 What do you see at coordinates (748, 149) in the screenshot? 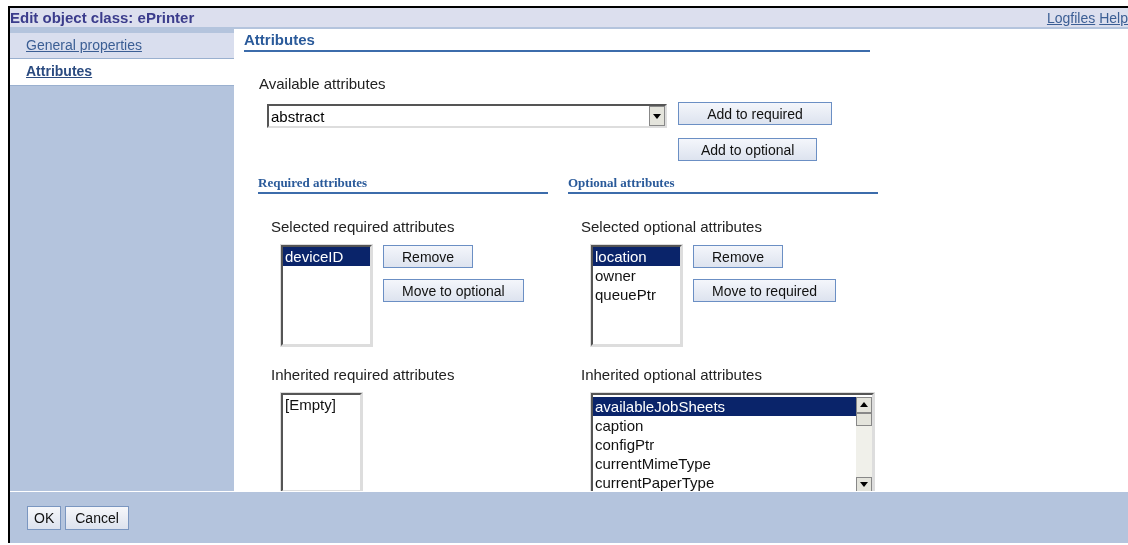
I see `add-button: Add to optional` at bounding box center [748, 149].